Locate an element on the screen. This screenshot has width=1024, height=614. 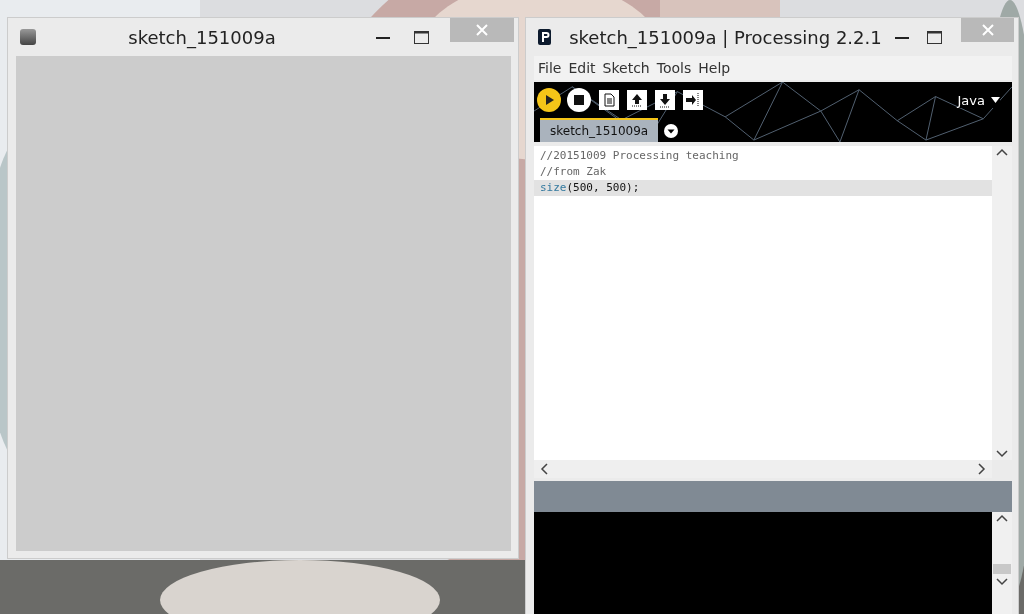
export-button is located at coordinates (693, 100).